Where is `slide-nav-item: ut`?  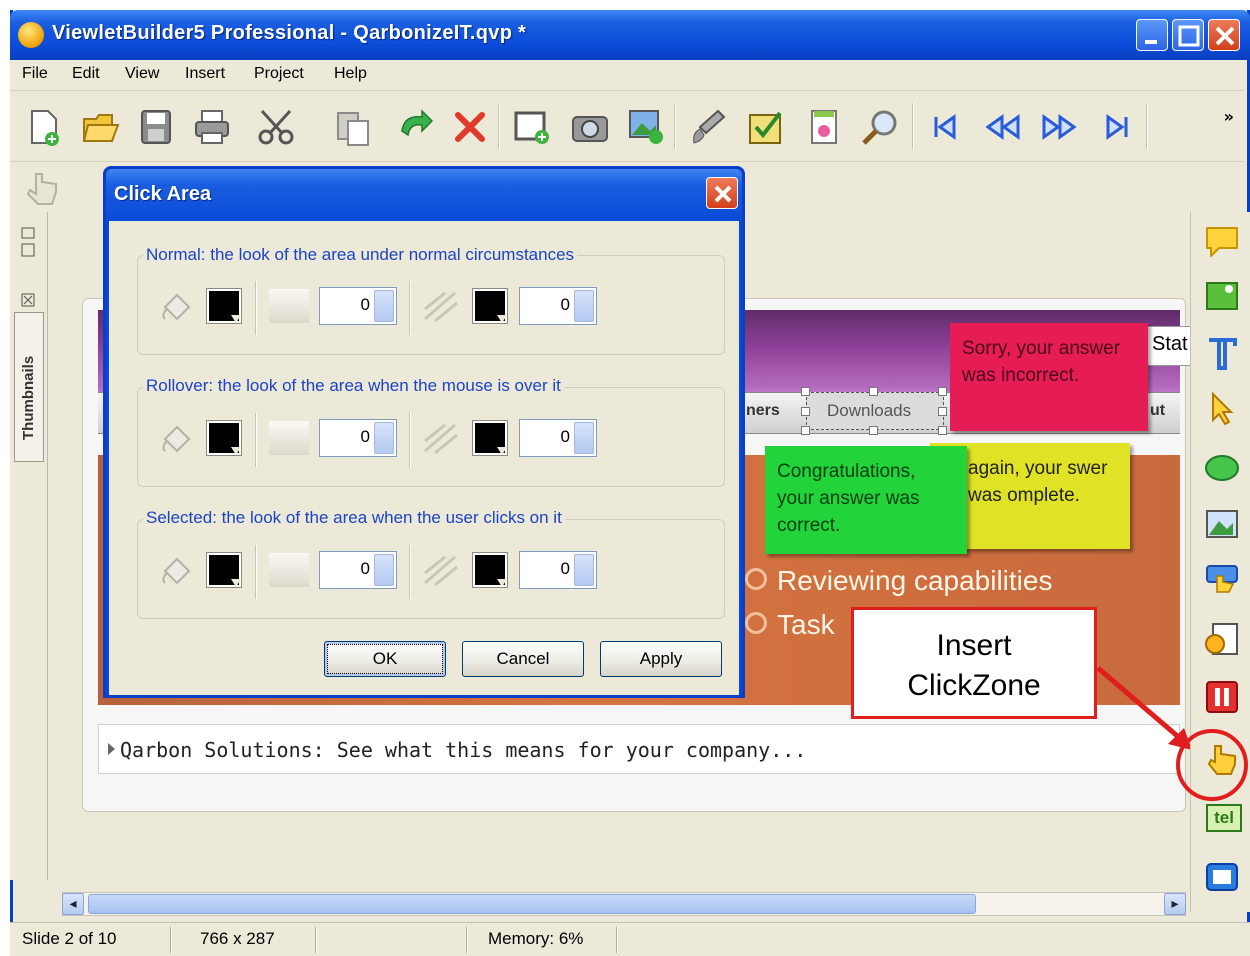
slide-nav-item: ut is located at coordinates (1158, 410).